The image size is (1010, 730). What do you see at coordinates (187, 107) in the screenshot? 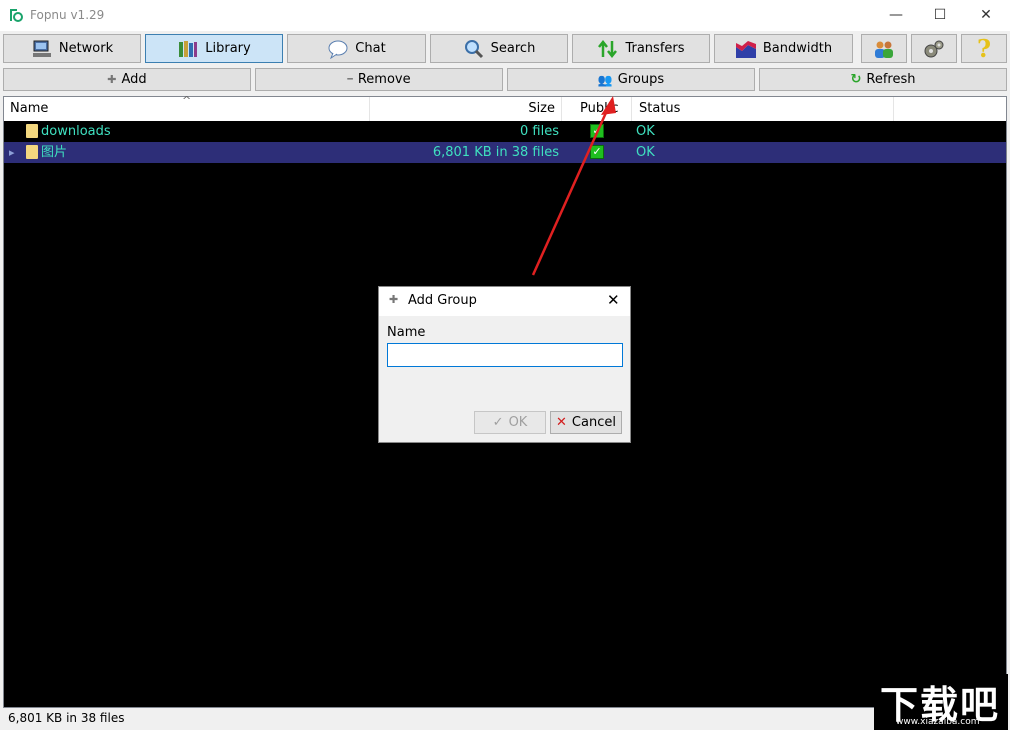
I see `column-name: Name ^` at bounding box center [187, 107].